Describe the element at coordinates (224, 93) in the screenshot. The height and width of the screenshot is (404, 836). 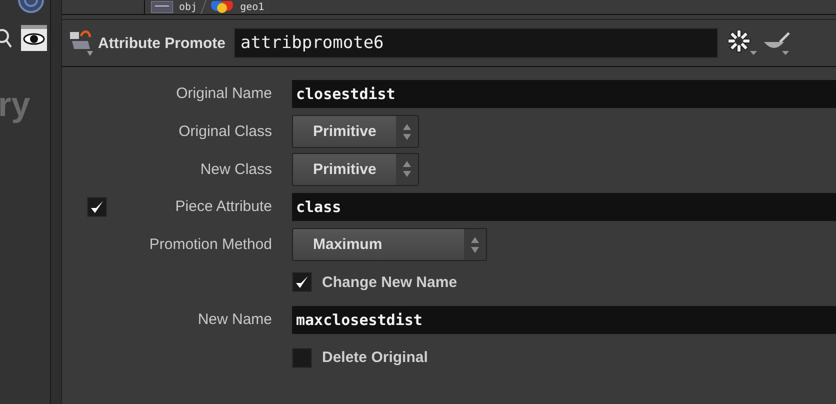
I see `parameter-label: Original Name` at that location.